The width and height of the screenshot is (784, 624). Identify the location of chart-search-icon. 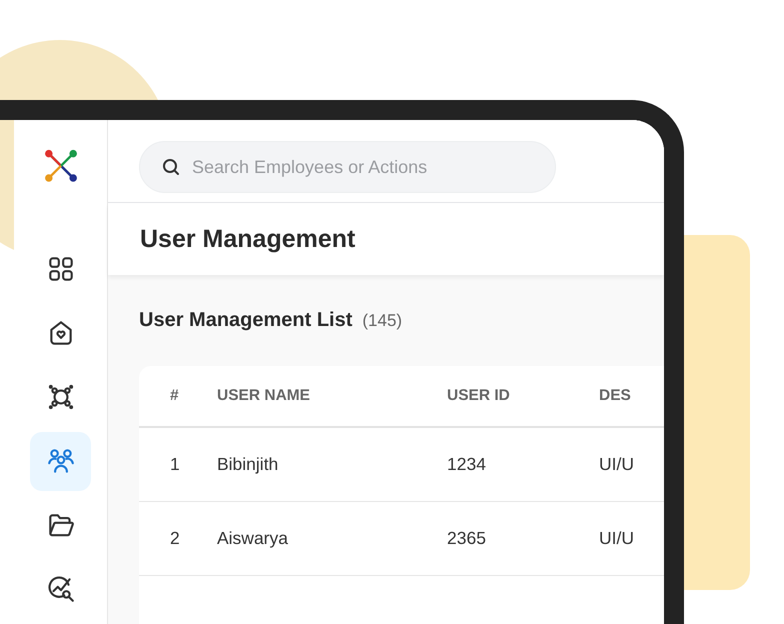
(61, 589).